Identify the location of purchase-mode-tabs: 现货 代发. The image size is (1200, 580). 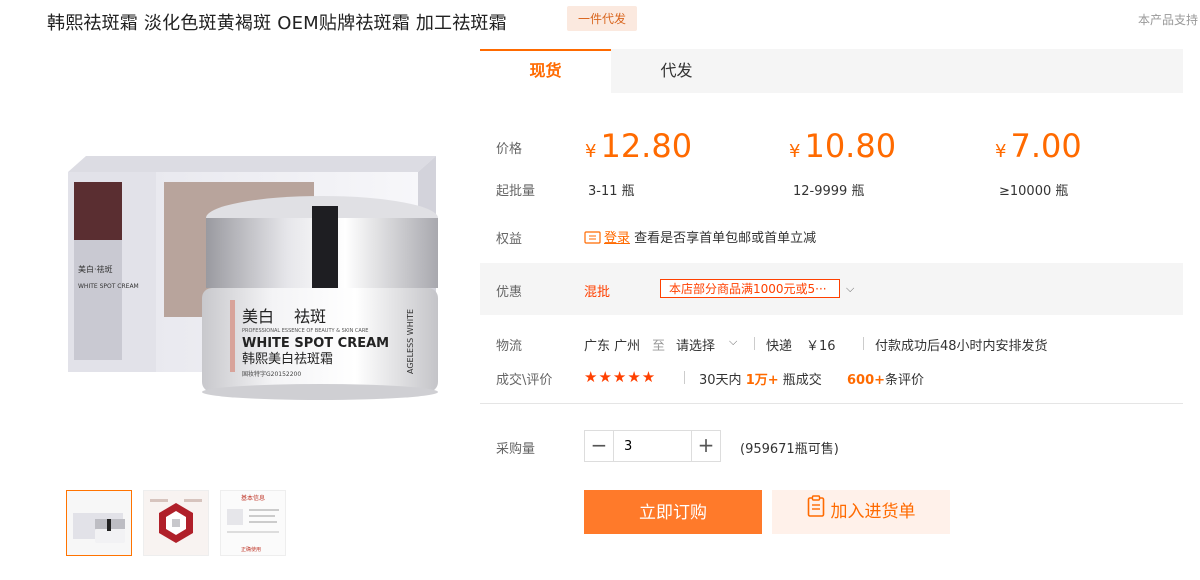
(831, 71).